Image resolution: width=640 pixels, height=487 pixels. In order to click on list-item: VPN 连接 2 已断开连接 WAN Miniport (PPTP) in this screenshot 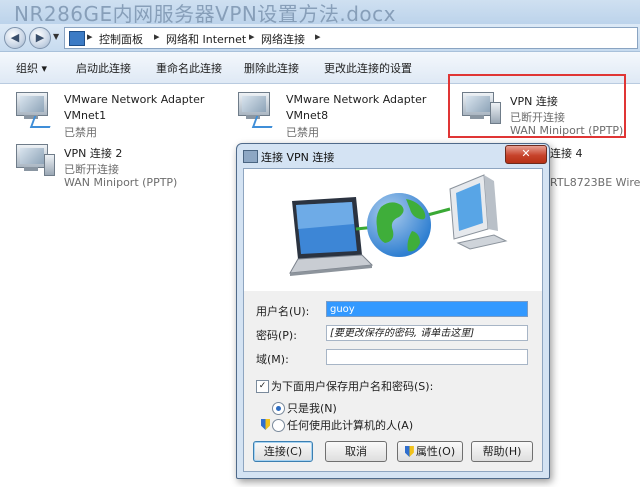, I will do `click(124, 167)`.